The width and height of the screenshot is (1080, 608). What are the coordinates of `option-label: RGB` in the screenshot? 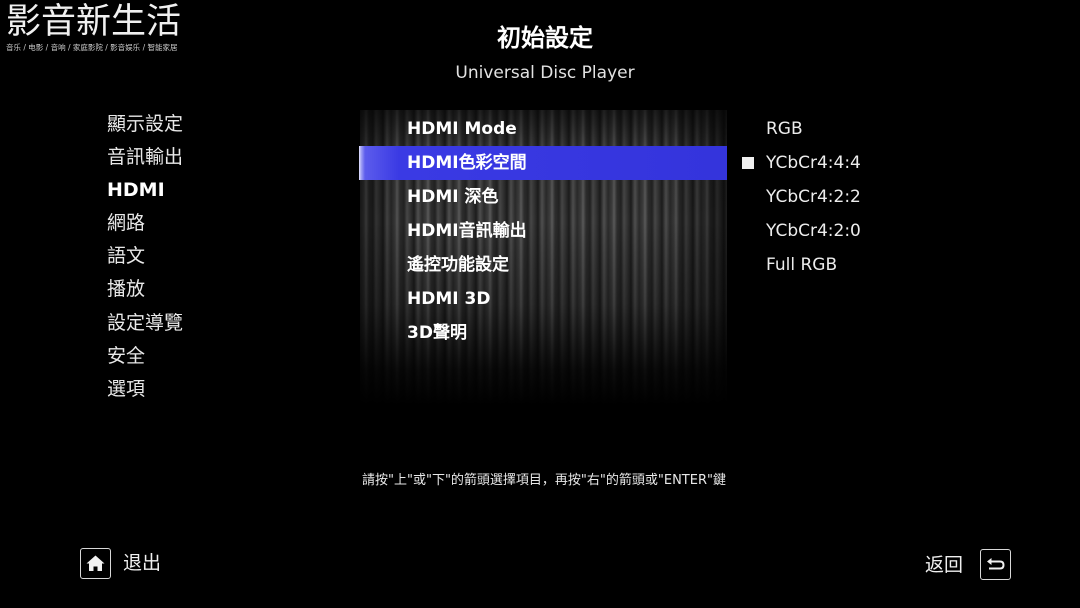 It's located at (784, 129).